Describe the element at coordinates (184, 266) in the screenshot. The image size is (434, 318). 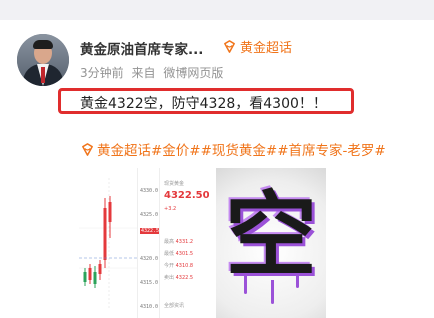
I see `quote-row-value: 4310.8` at that location.